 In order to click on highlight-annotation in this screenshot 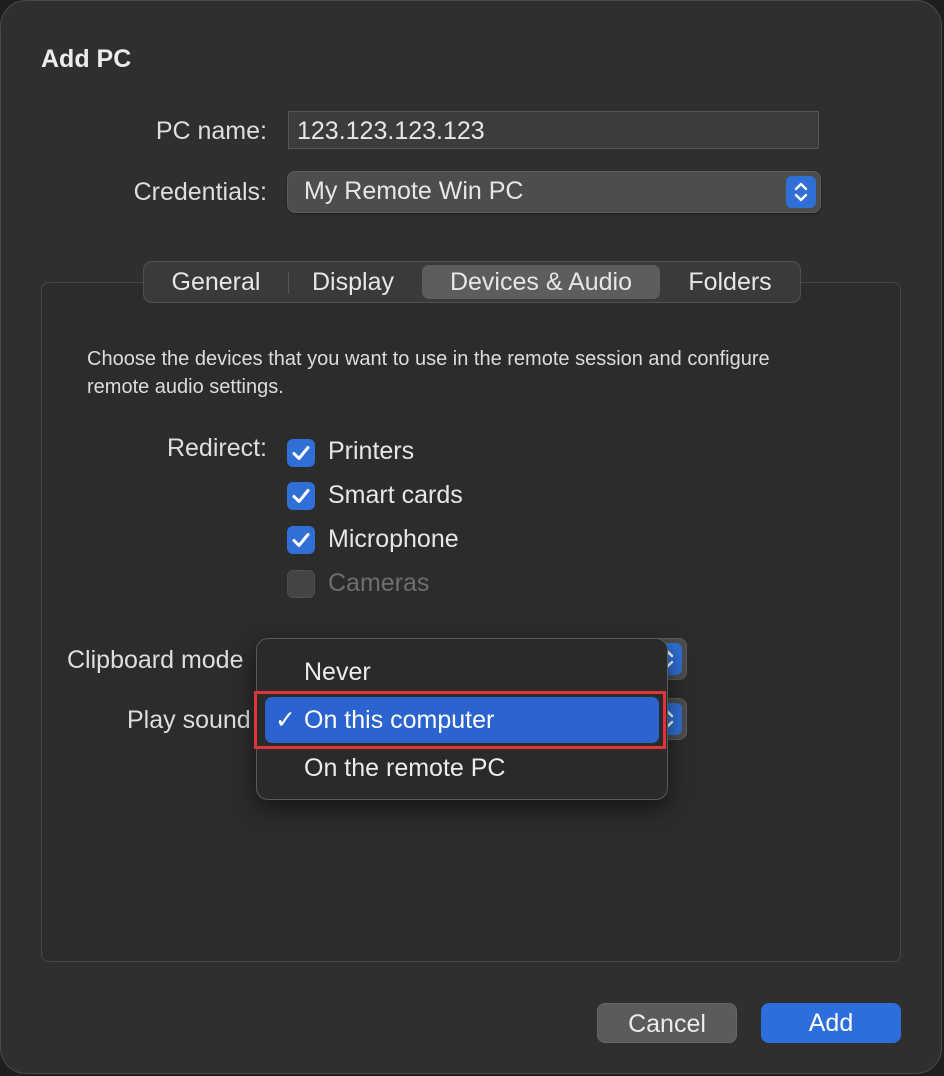, I will do `click(460, 720)`.